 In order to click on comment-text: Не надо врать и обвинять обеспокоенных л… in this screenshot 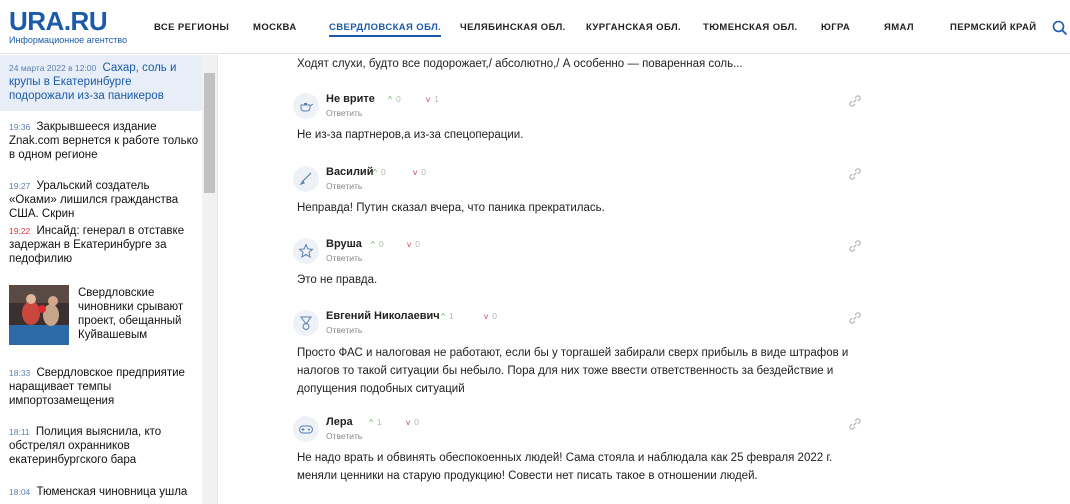, I will do `click(565, 467)`.